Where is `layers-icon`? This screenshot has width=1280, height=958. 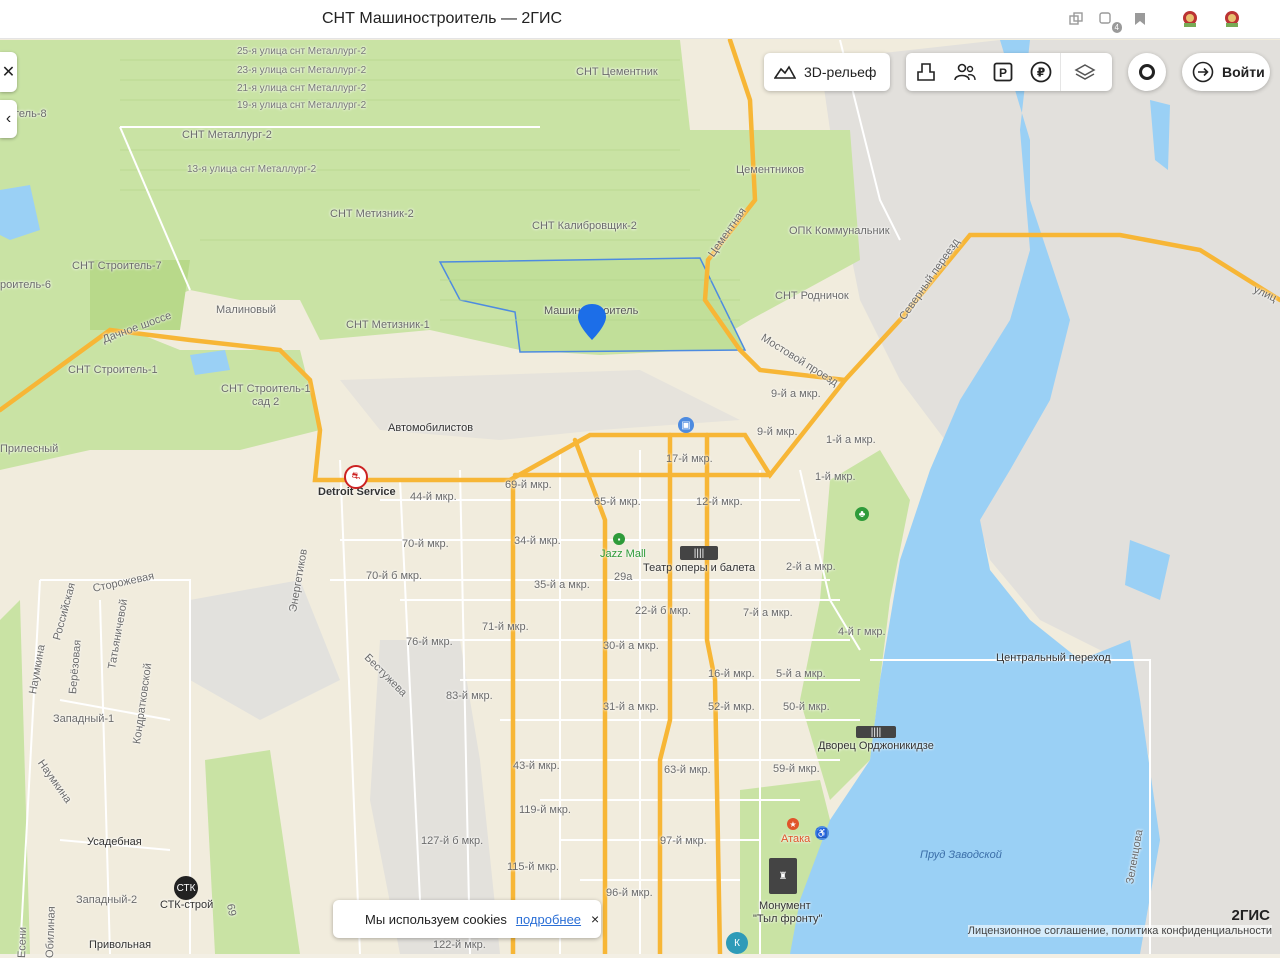
layers-icon is located at coordinates (1085, 72).